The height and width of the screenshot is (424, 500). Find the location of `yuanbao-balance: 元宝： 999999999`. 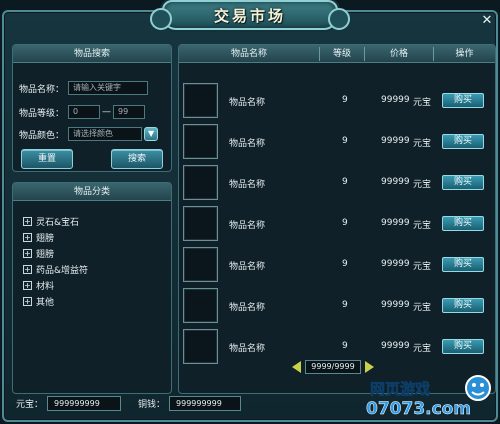

yuanbao-balance: 元宝： 999999999 is located at coordinates (69, 403).